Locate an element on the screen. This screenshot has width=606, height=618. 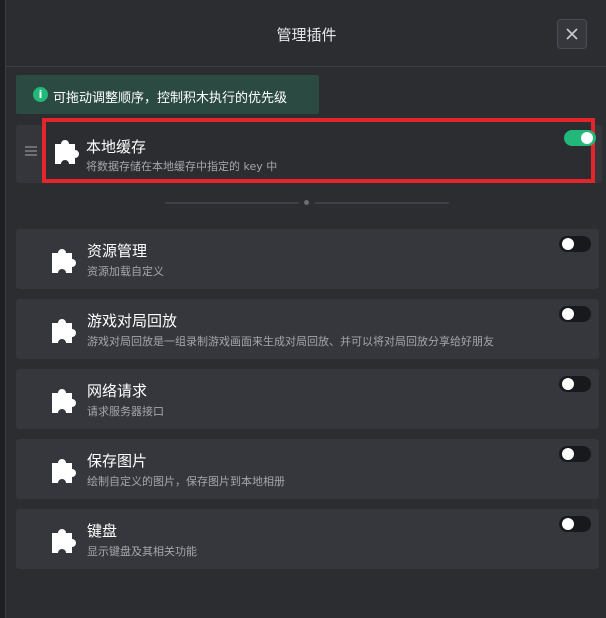
plugin-card: 网络请求 请求服务器接口 is located at coordinates (307, 399).